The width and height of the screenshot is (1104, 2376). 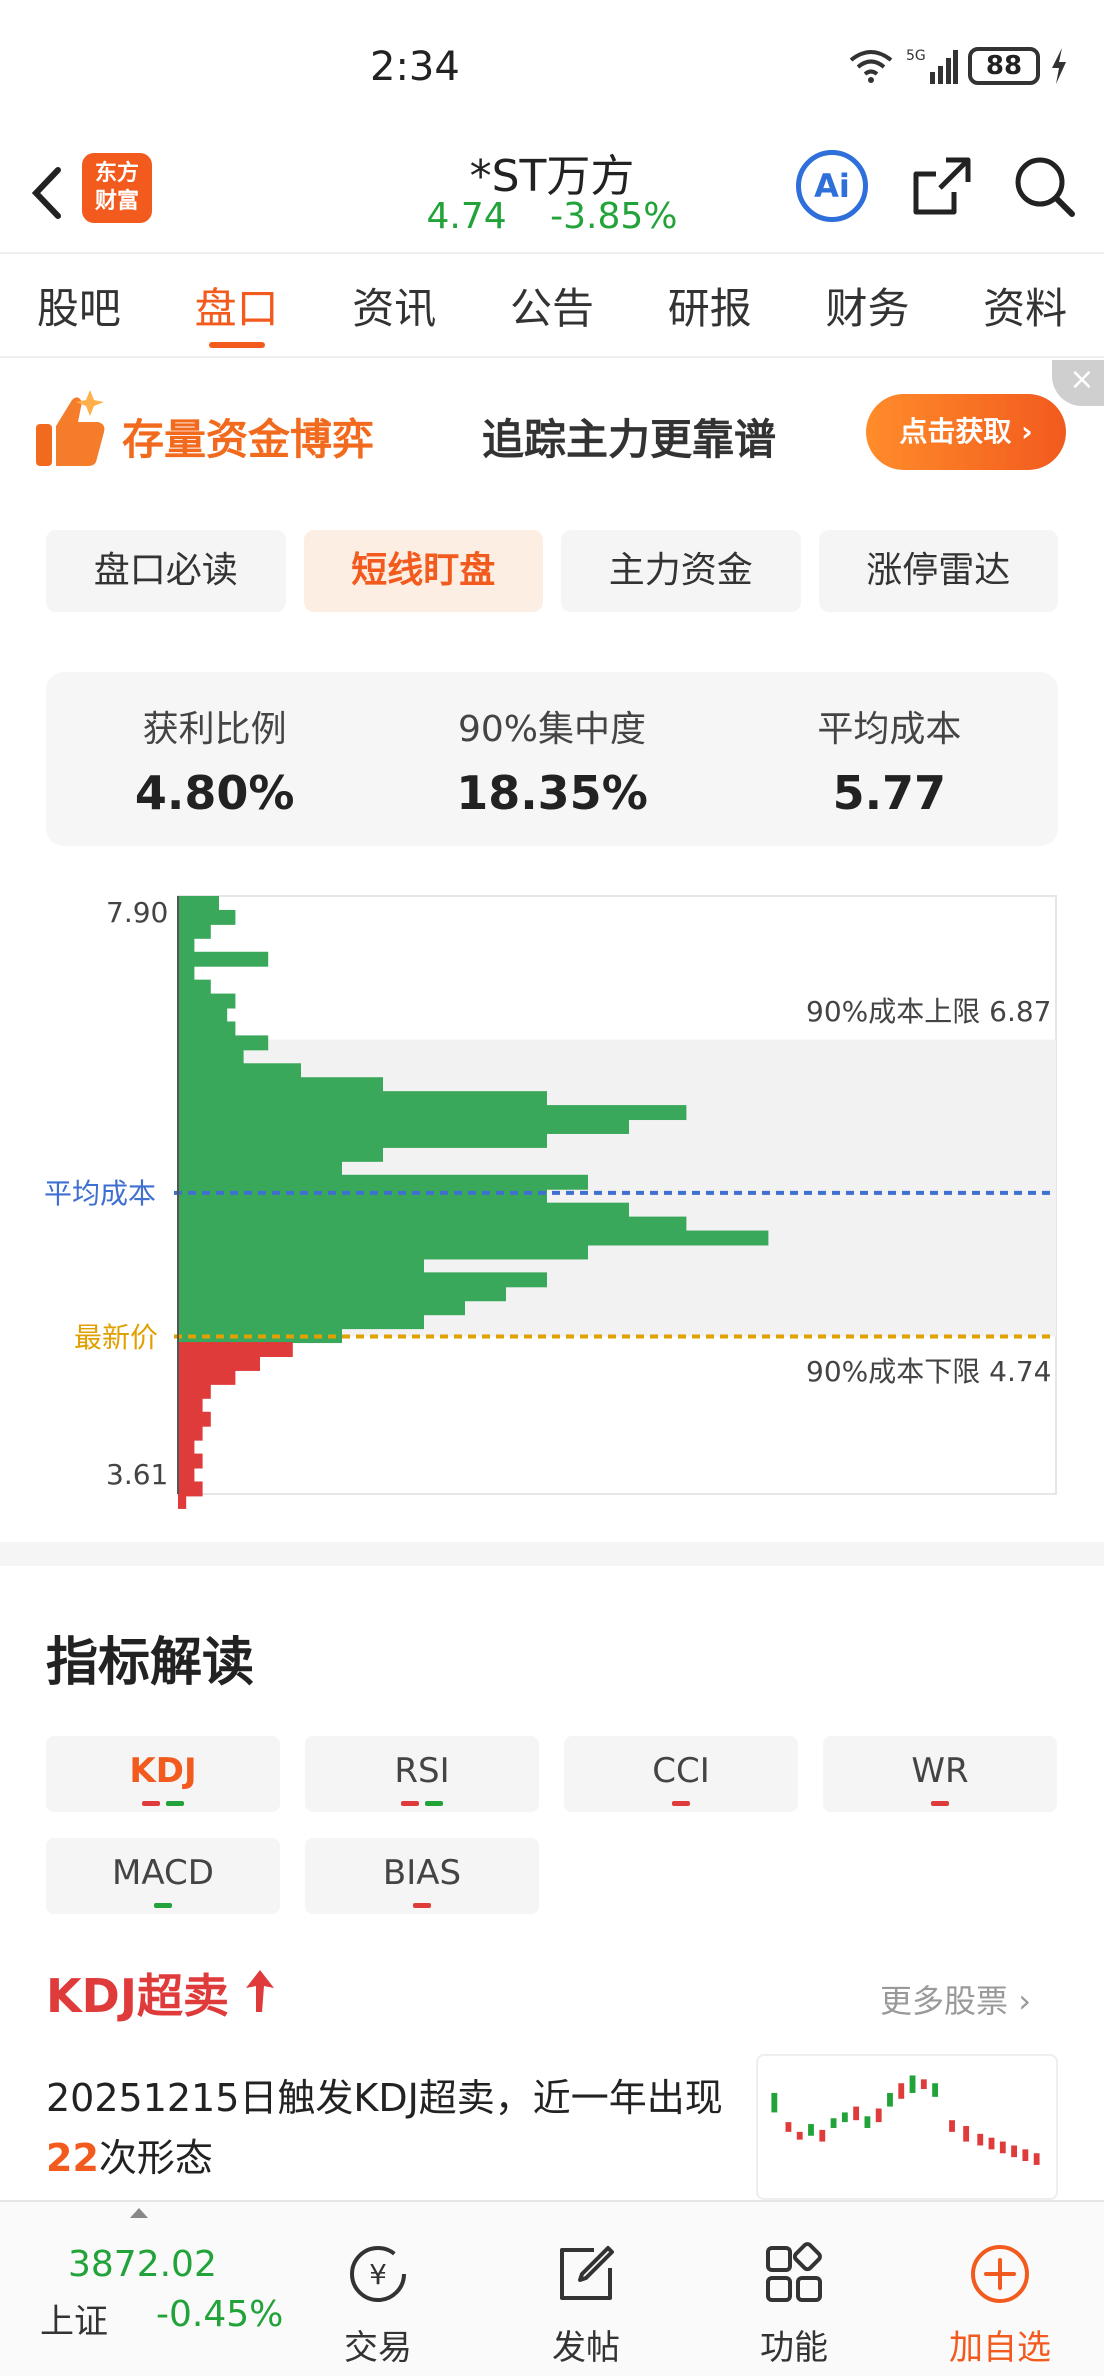 What do you see at coordinates (552, 305) in the screenshot?
I see `tab-announcements: 公告` at bounding box center [552, 305].